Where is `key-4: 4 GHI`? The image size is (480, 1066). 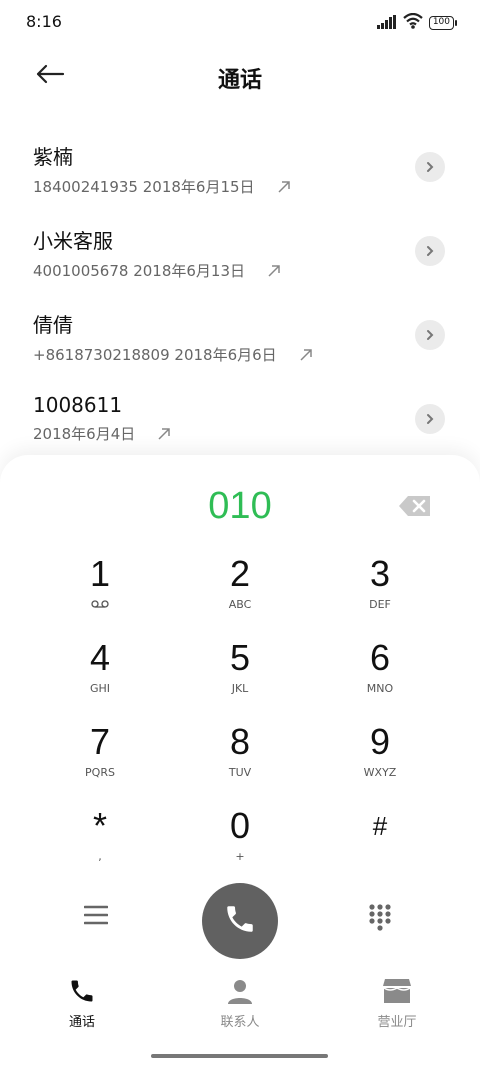
key-4: 4 GHI is located at coordinates (100, 676).